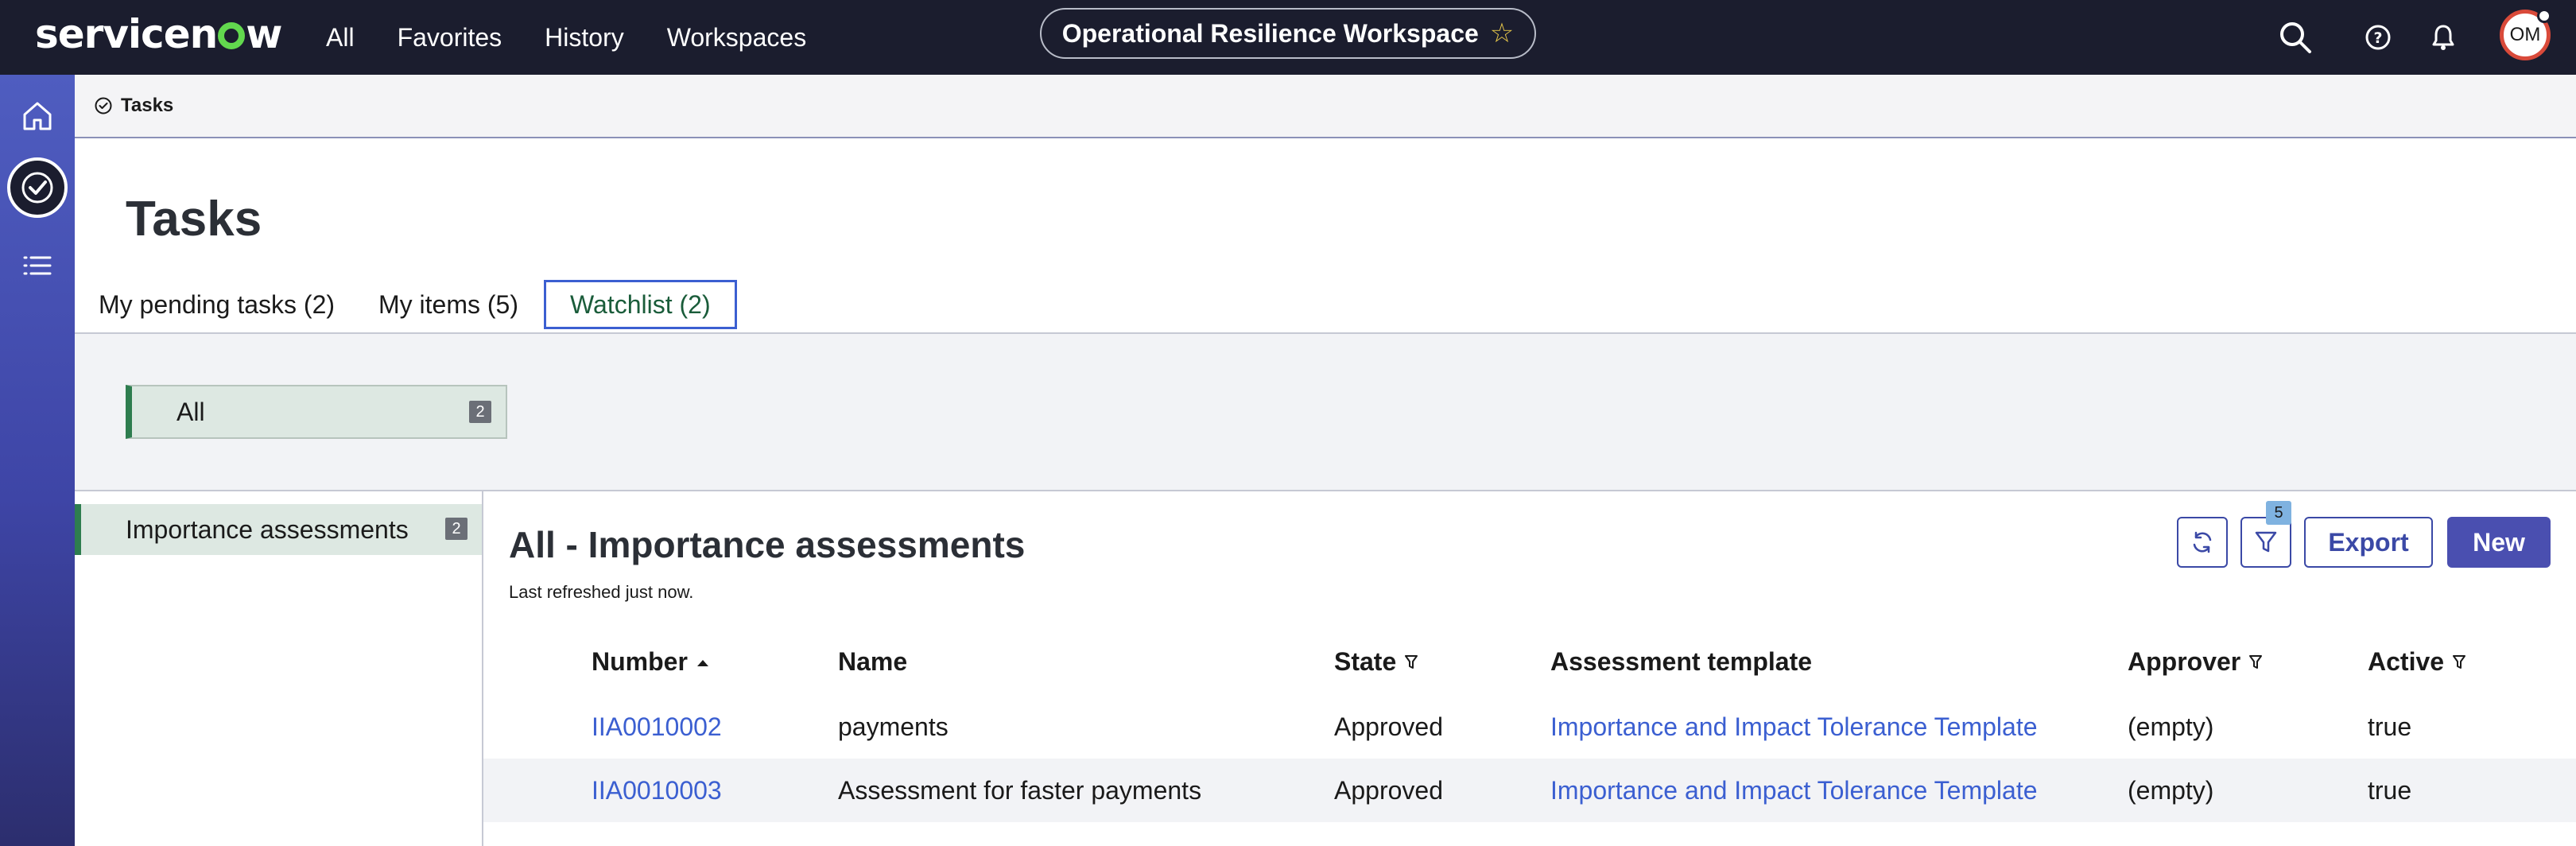 The image size is (2576, 846). Describe the element at coordinates (2443, 37) in the screenshot. I see `bell-icon` at that location.